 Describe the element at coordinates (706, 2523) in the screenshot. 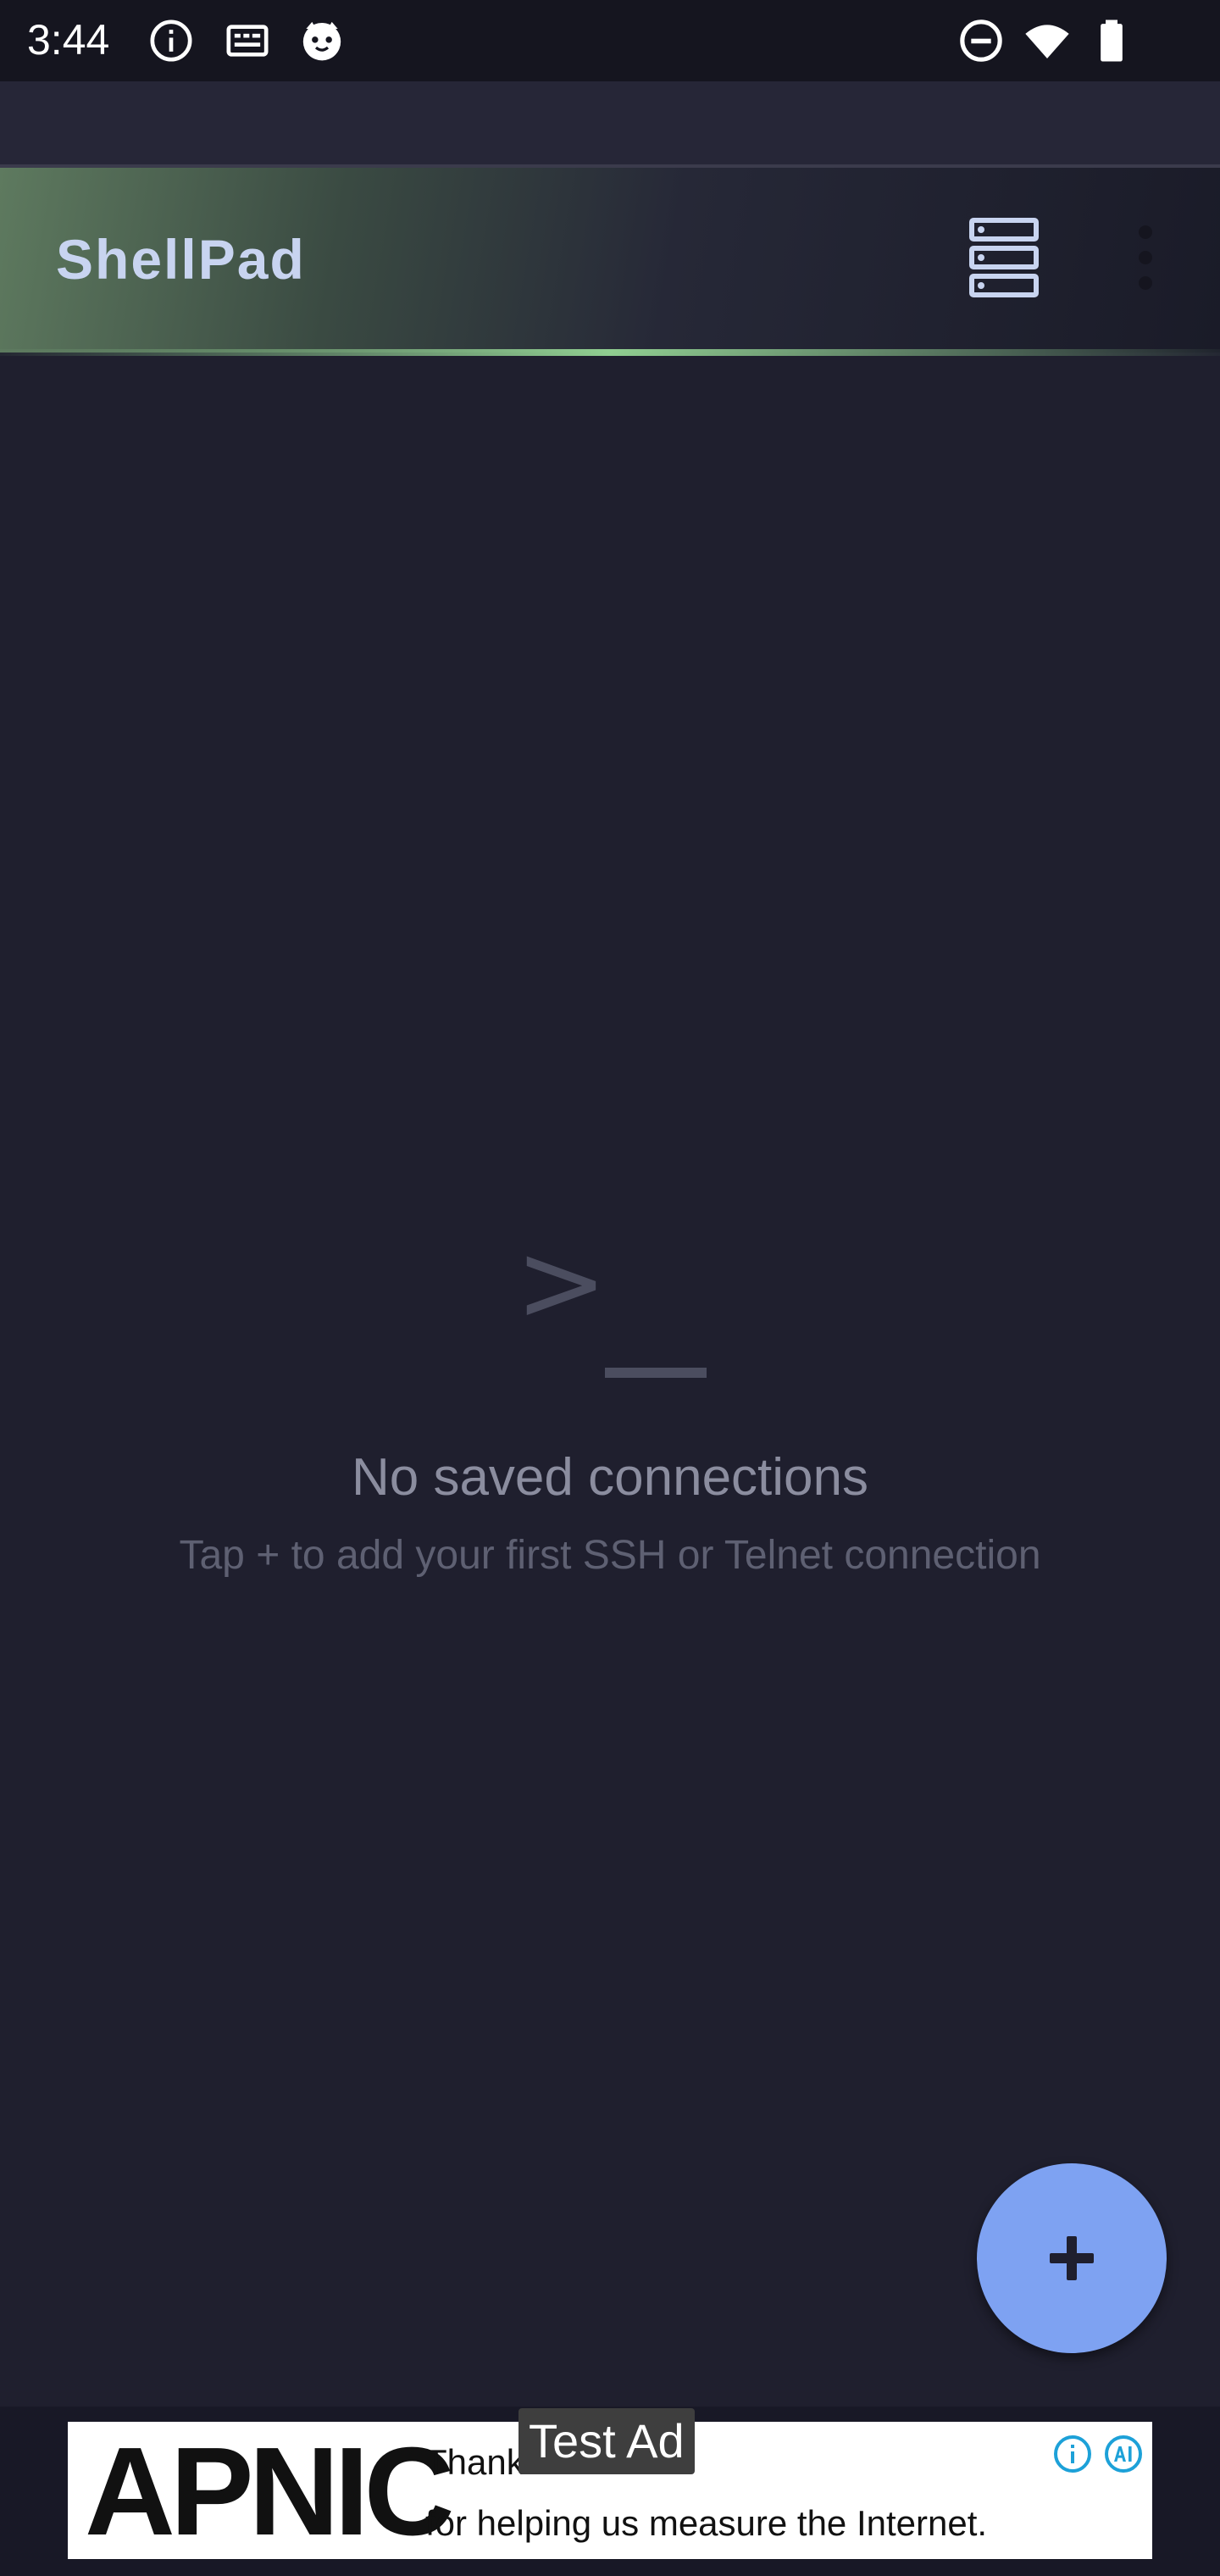

I see `ad-text-line2: for helping us measure the Internet.` at that location.